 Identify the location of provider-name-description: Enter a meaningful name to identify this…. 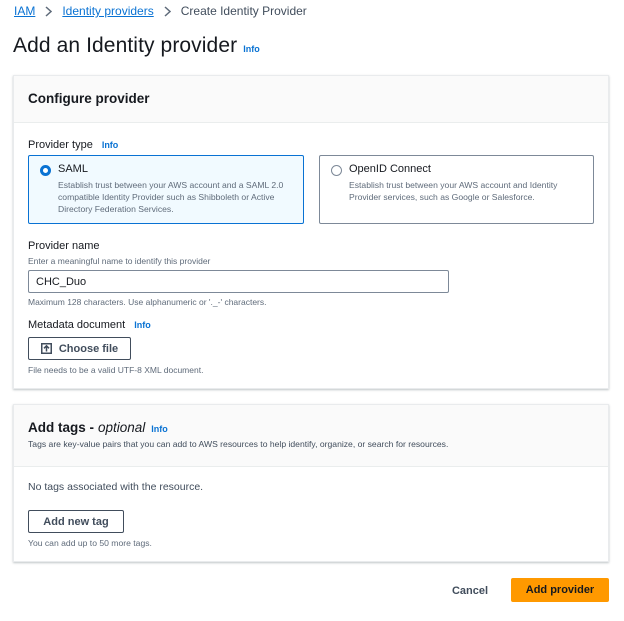
(119, 261).